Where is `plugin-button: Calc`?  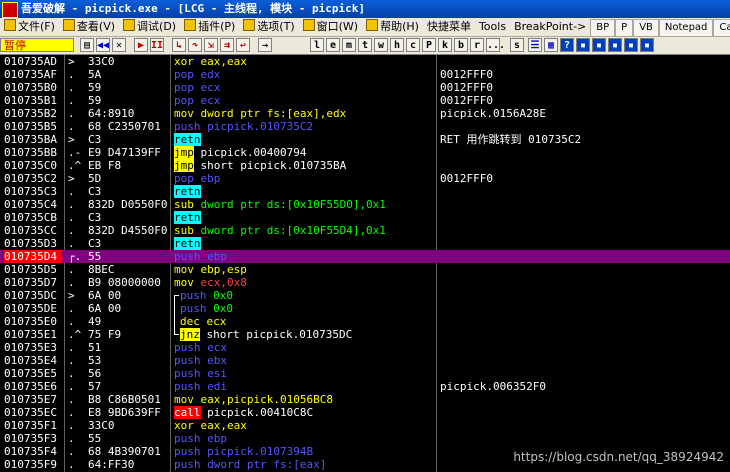 plugin-button: Calc is located at coordinates (721, 27).